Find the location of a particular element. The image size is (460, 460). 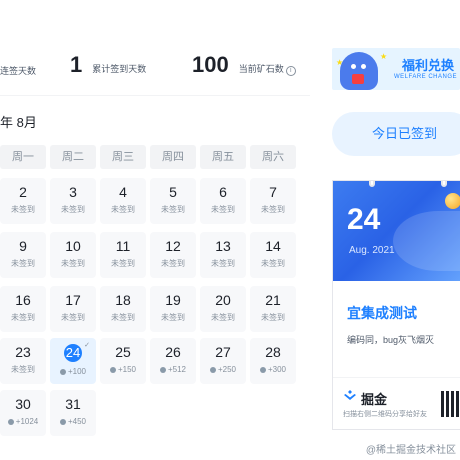

mascot-image is located at coordinates (359, 71).